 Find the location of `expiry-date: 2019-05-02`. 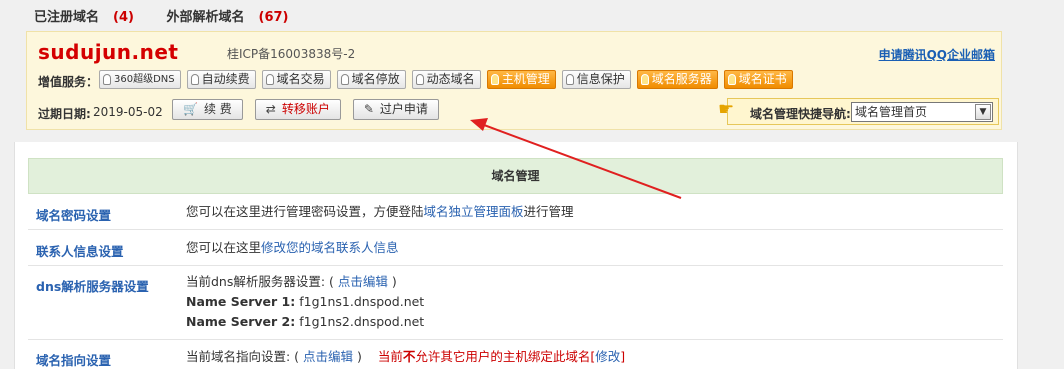

expiry-date: 2019-05-02 is located at coordinates (128, 112).